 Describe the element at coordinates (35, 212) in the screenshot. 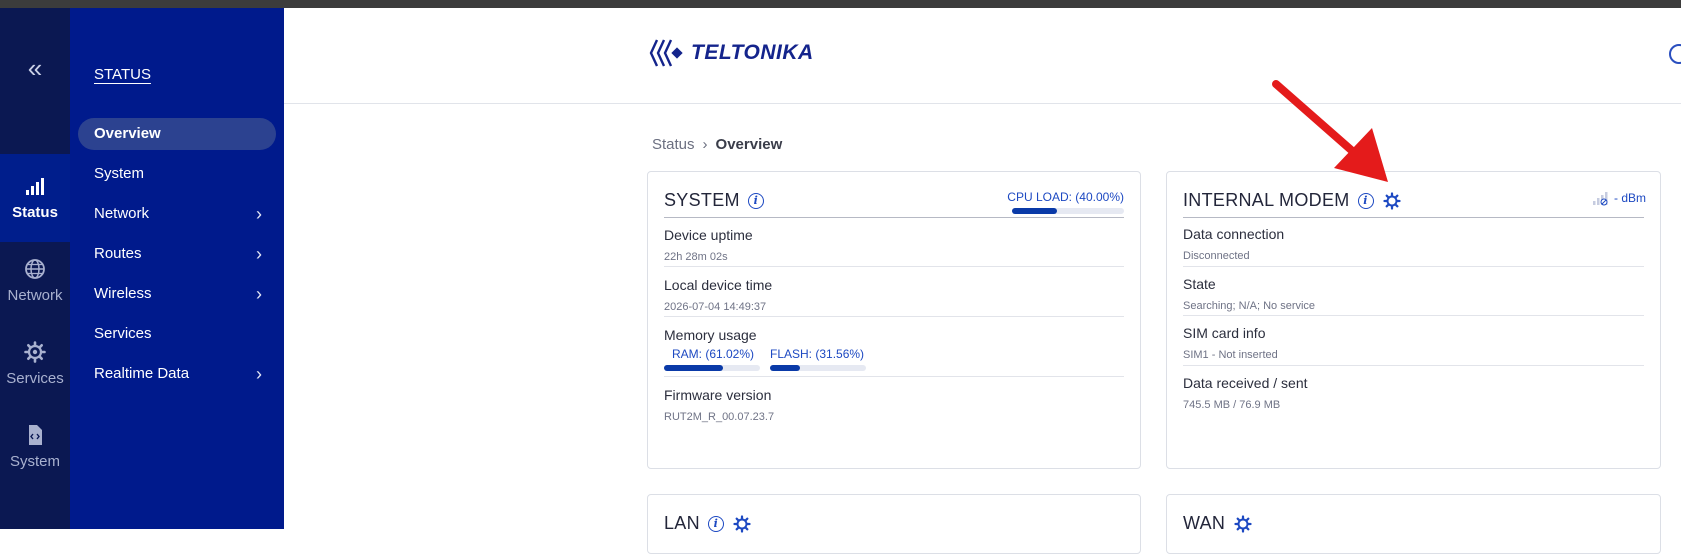

I see `rail-item-label: Status` at that location.